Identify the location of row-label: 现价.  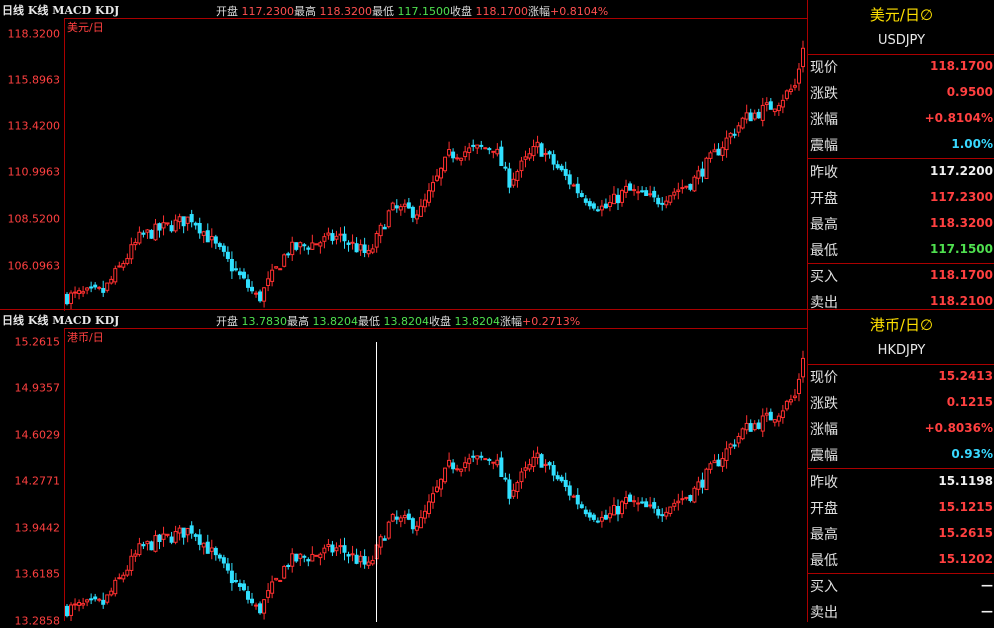
(824, 68).